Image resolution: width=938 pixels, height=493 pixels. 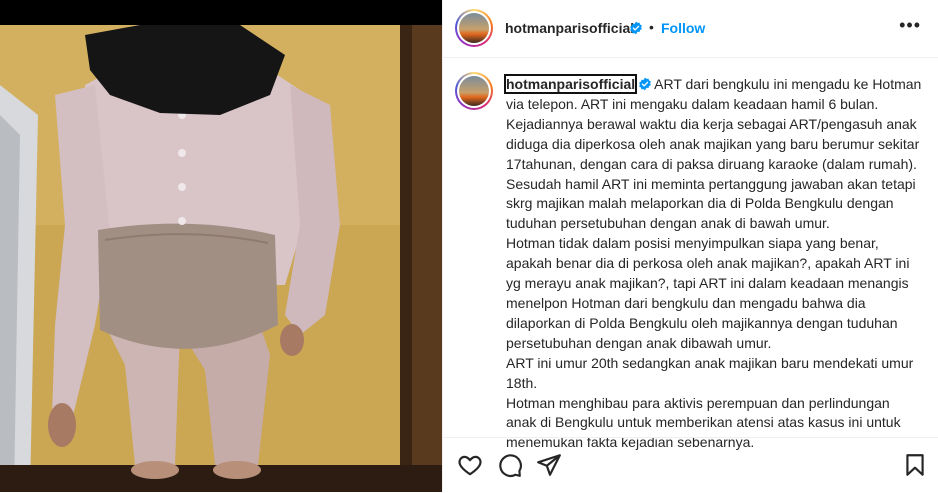 What do you see at coordinates (645, 84) in the screenshot?
I see `caption-verified-badge-icon` at bounding box center [645, 84].